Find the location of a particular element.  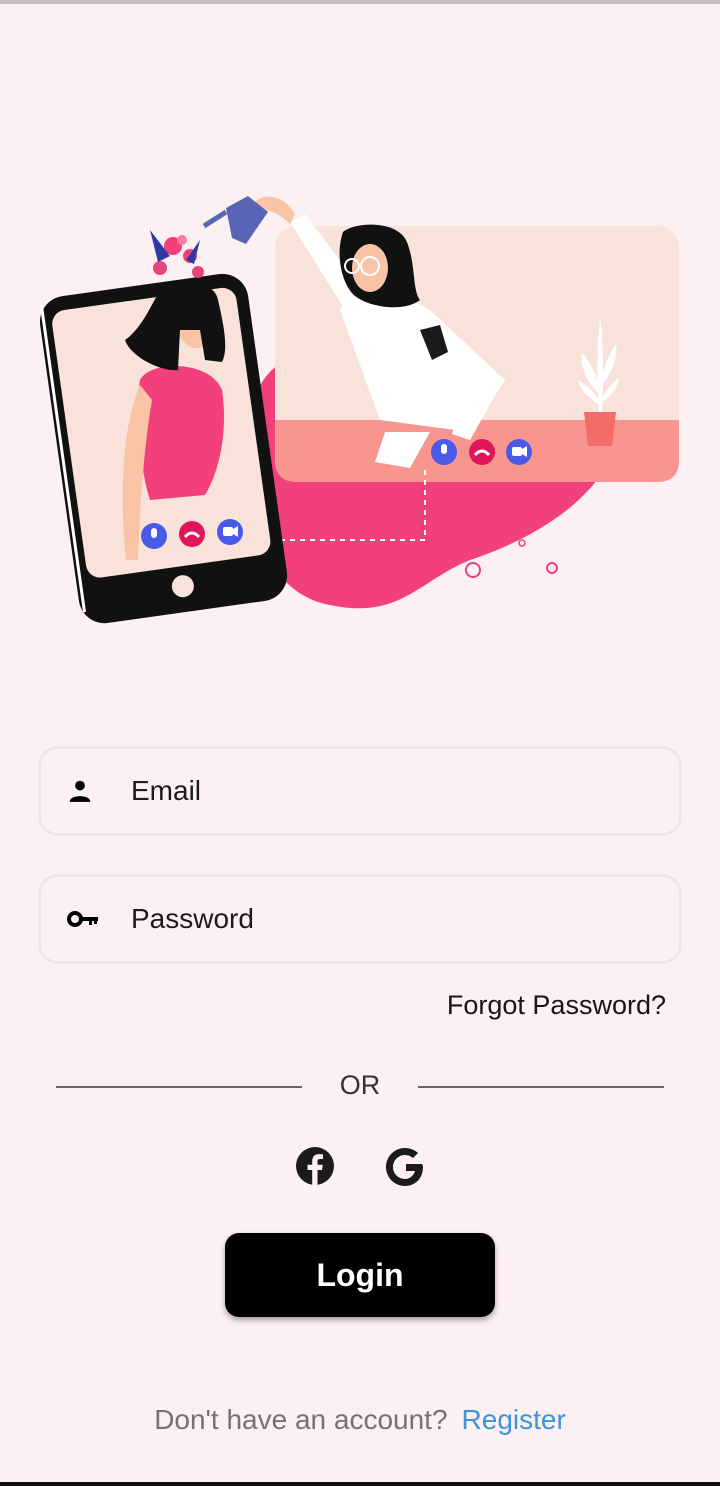

email-input is located at coordinates (391, 791).